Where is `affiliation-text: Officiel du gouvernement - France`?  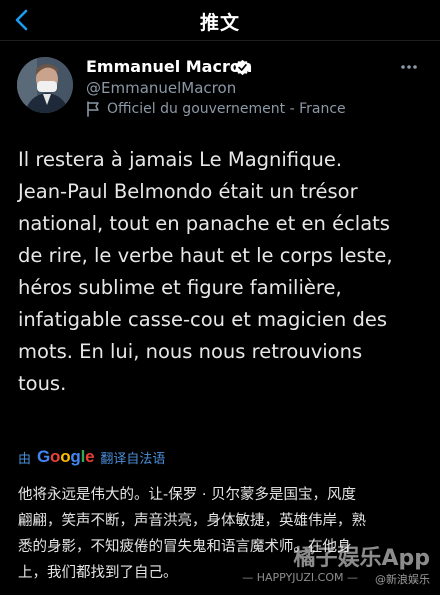 affiliation-text: Officiel du gouvernement - France is located at coordinates (226, 109).